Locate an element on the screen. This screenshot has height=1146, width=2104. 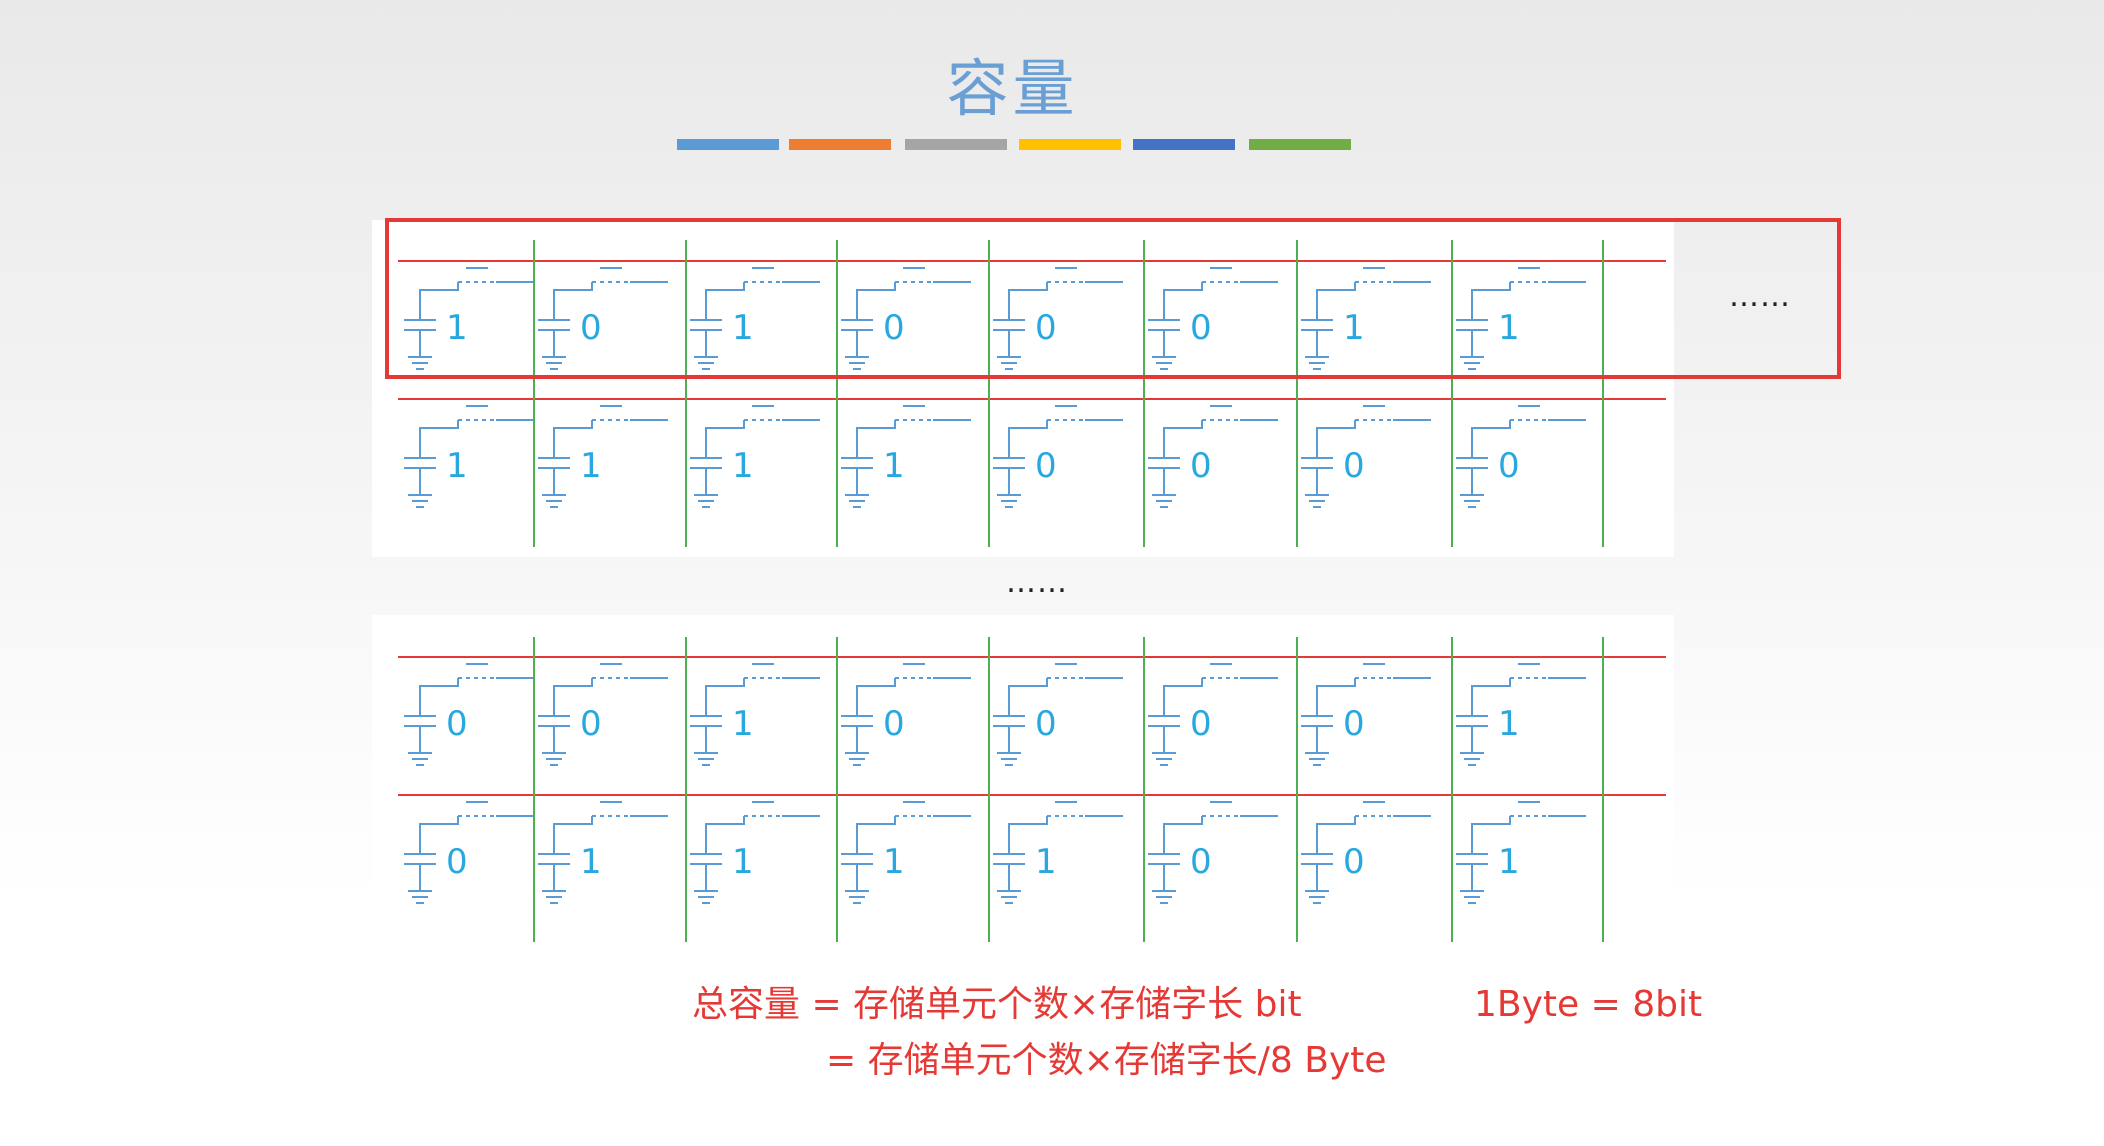
cell-bottom-array-r1-c1-bit-value: 0 is located at coordinates (457, 724).